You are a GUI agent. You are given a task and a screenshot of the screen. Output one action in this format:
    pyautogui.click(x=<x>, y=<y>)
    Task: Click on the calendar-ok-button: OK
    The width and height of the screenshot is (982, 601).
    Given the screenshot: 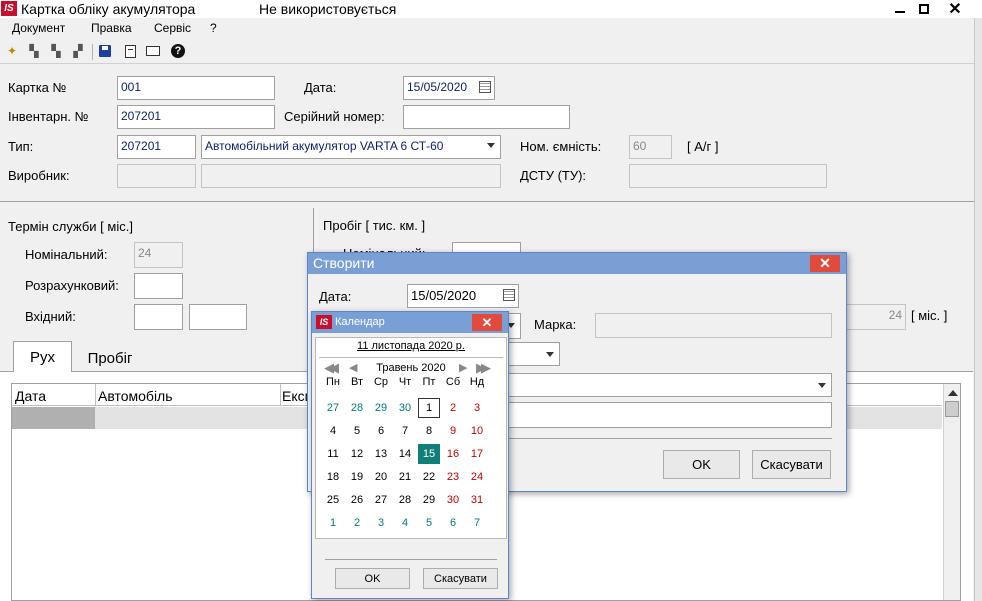 What is the action you would take?
    pyautogui.click(x=372, y=578)
    